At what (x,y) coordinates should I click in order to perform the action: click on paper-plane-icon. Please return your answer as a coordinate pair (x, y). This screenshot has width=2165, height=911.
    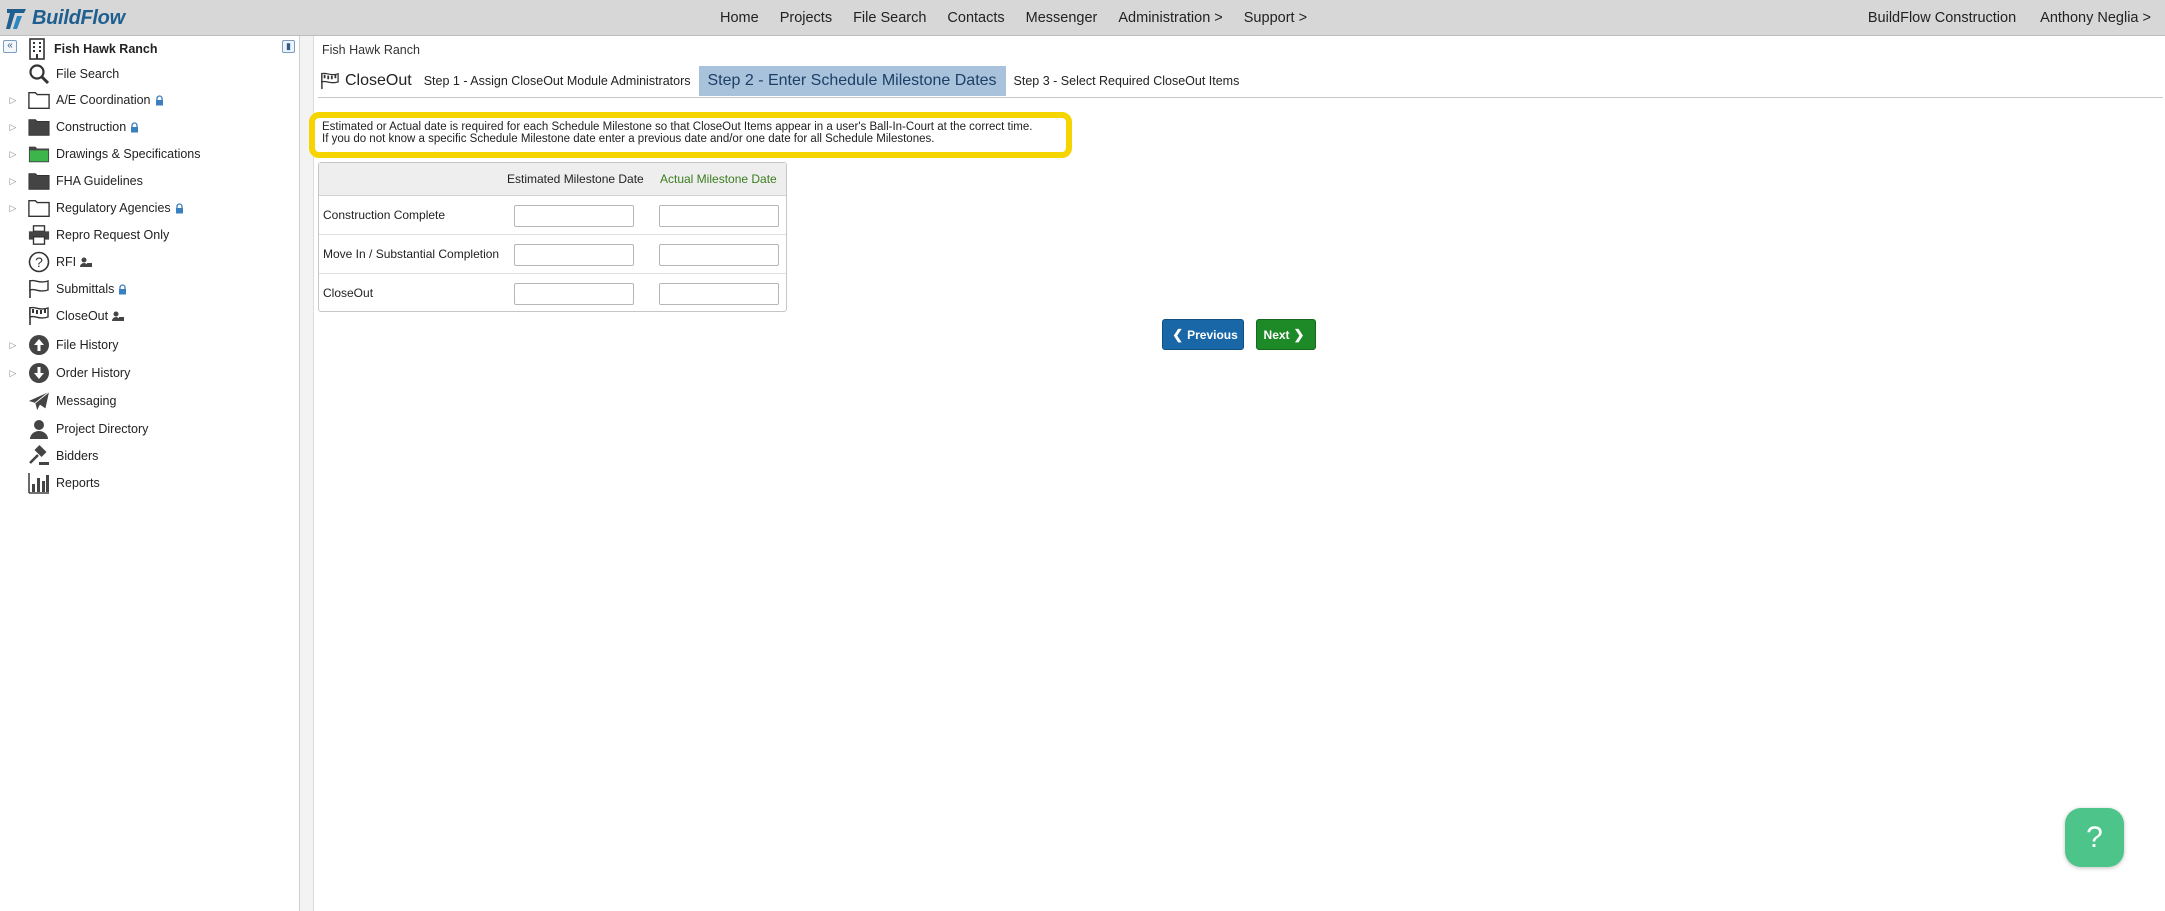
    Looking at the image, I should click on (39, 401).